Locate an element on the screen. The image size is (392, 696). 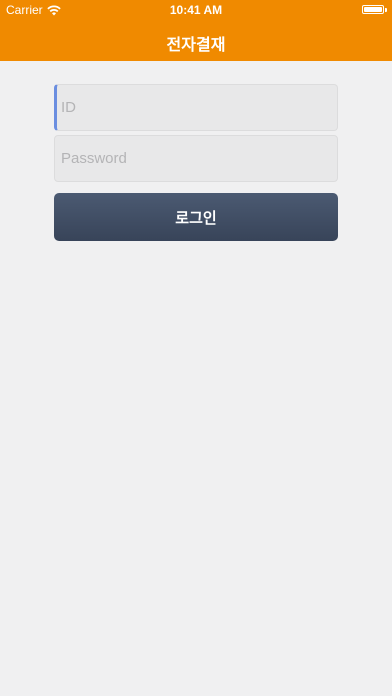
status-bar: Carrier 10:41 AM is located at coordinates (196, 10).